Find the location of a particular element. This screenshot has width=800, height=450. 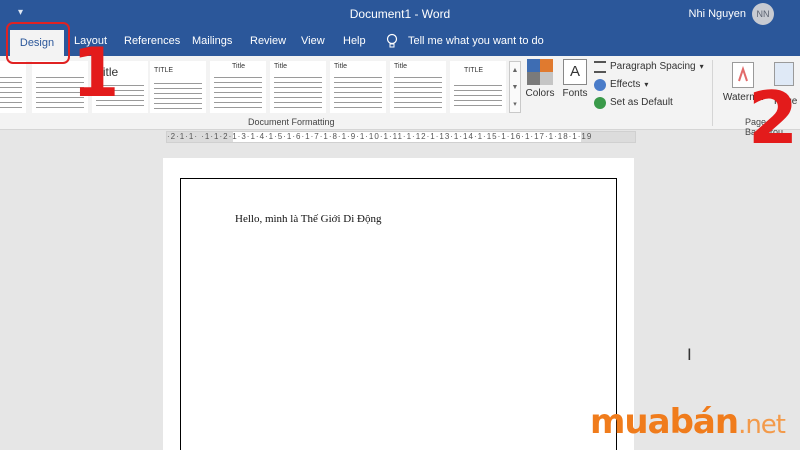

paragraph-spacing-button: Paragraph Spacing ▾ is located at coordinates (649, 67).